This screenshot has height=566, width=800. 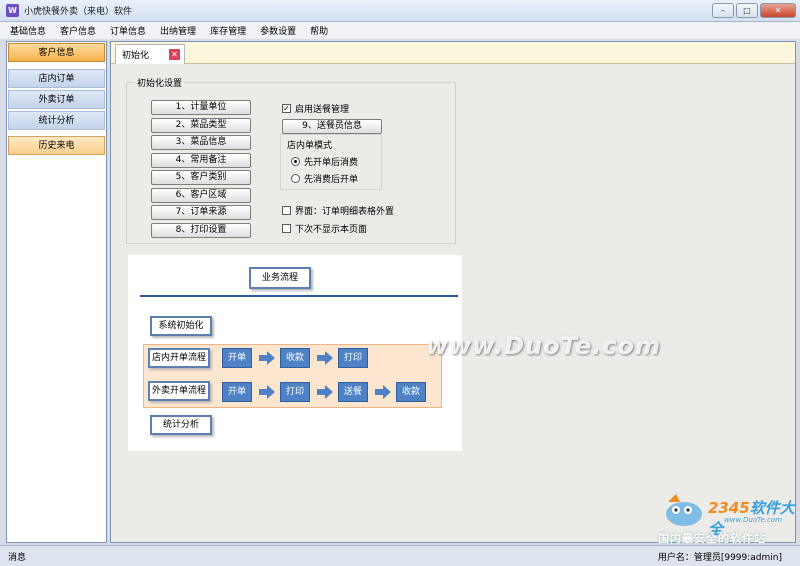 What do you see at coordinates (747, 10) in the screenshot?
I see `maximize-button: □` at bounding box center [747, 10].